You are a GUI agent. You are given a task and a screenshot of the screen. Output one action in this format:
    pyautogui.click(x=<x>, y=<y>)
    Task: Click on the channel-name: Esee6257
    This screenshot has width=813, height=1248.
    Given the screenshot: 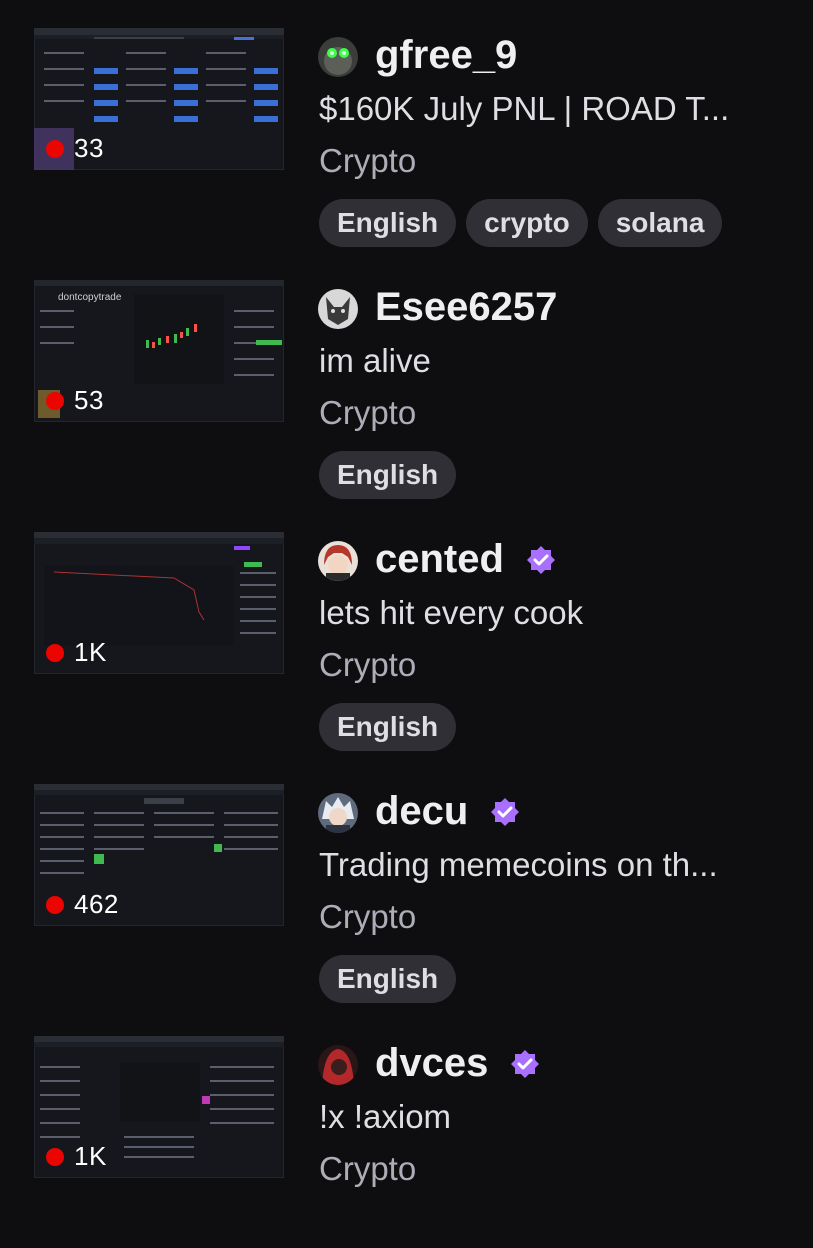 What is the action you would take?
    pyautogui.click(x=466, y=307)
    